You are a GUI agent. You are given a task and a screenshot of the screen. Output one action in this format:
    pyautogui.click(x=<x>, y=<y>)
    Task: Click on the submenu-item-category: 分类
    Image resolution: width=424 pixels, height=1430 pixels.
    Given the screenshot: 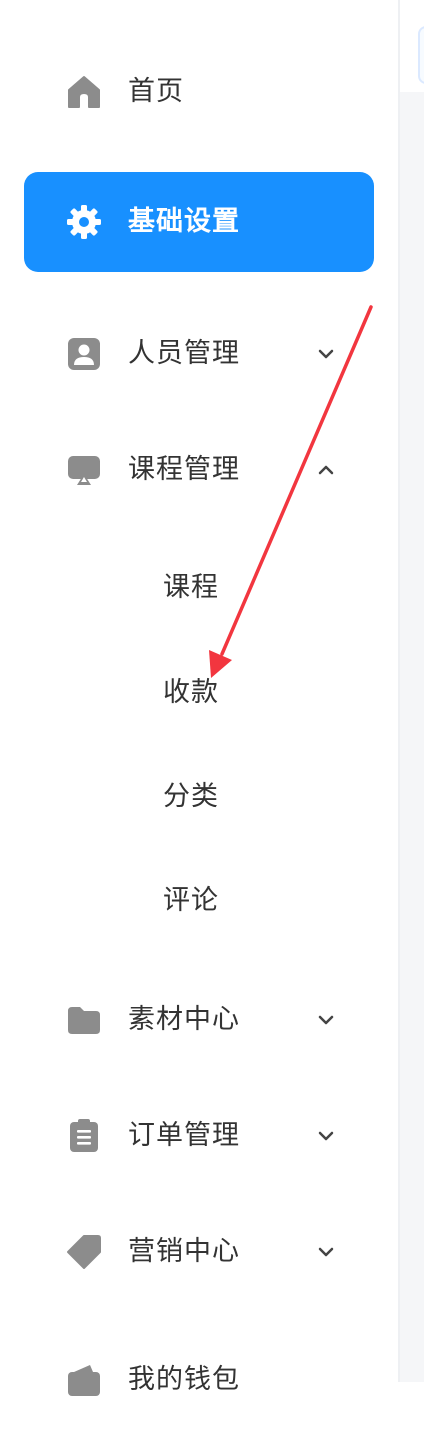 What is the action you would take?
    pyautogui.click(x=199, y=797)
    